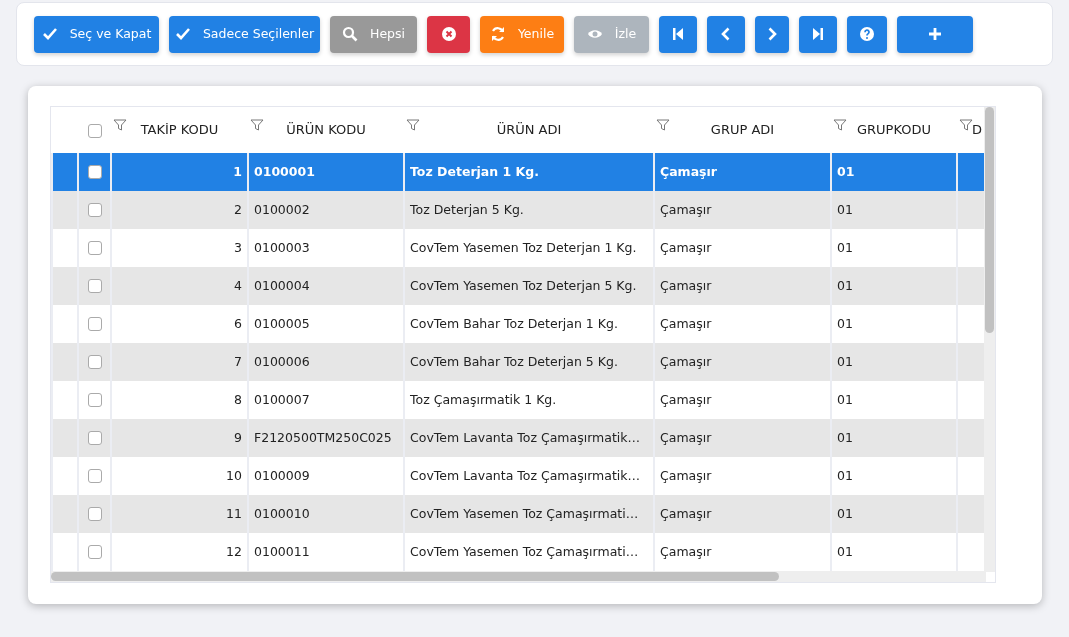 The width and height of the screenshot is (1069, 637). I want to click on help-button, so click(867, 34).